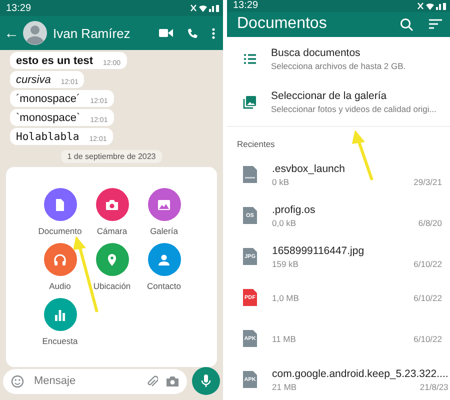 This screenshot has width=450, height=400. I want to click on file-size: 159 kB, so click(285, 263).